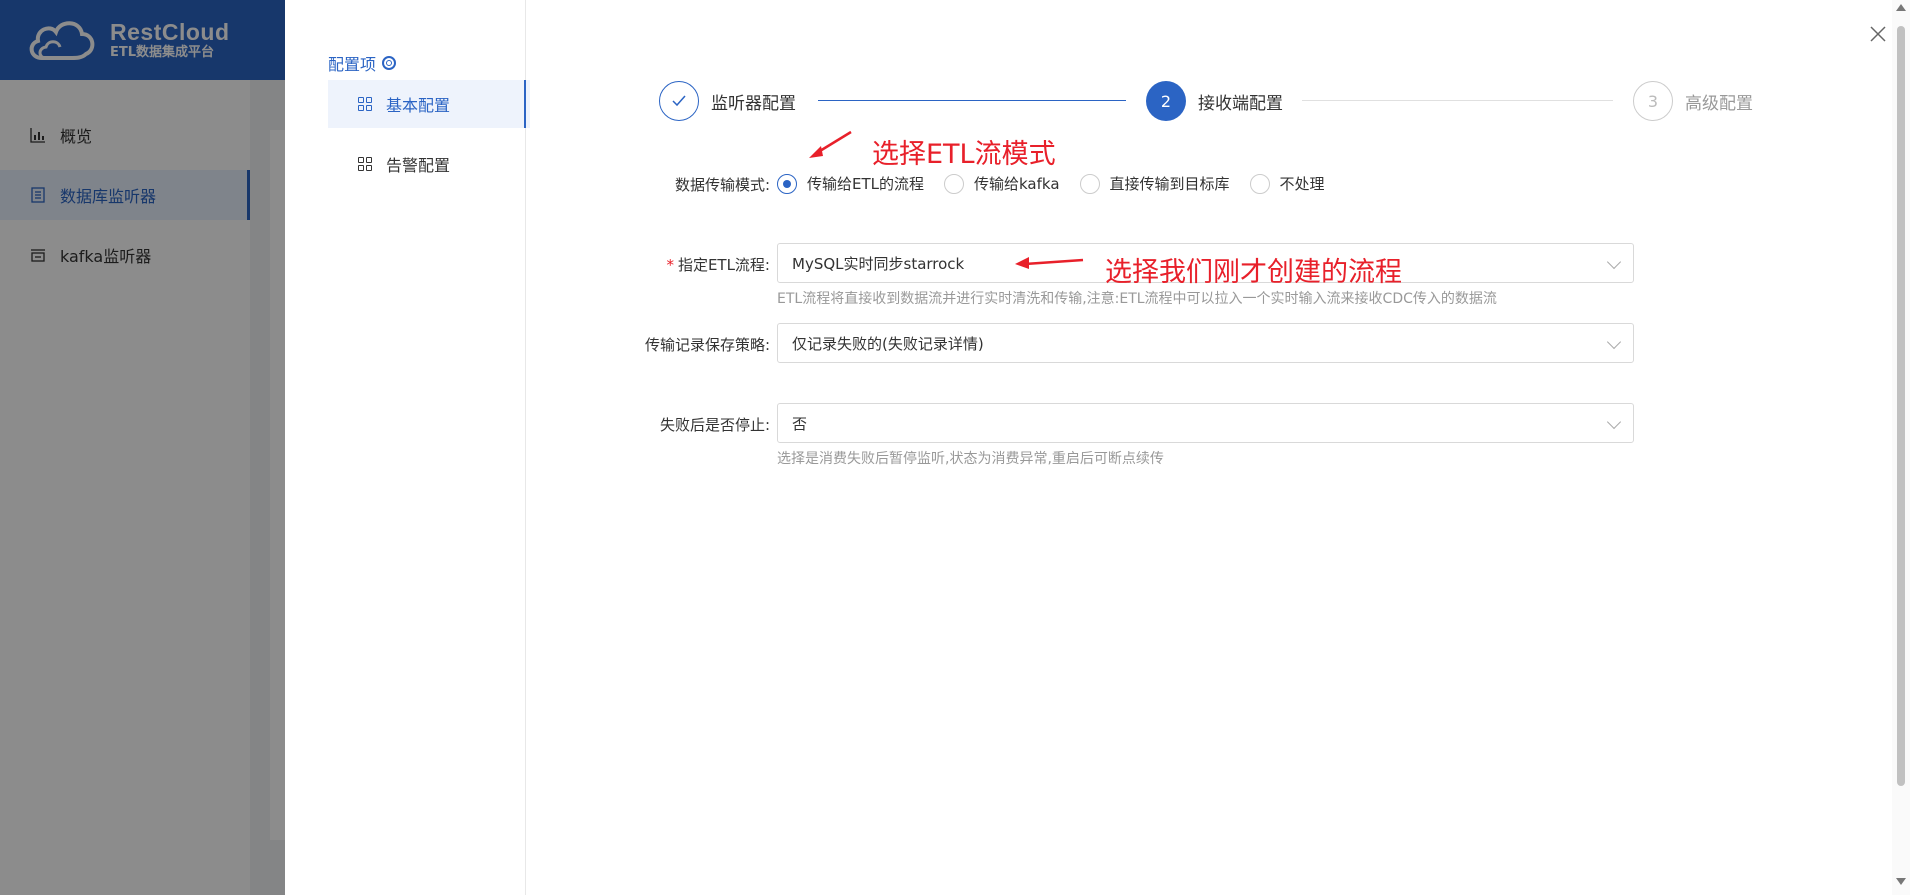 This screenshot has width=1910, height=895. I want to click on check-icon, so click(679, 101).